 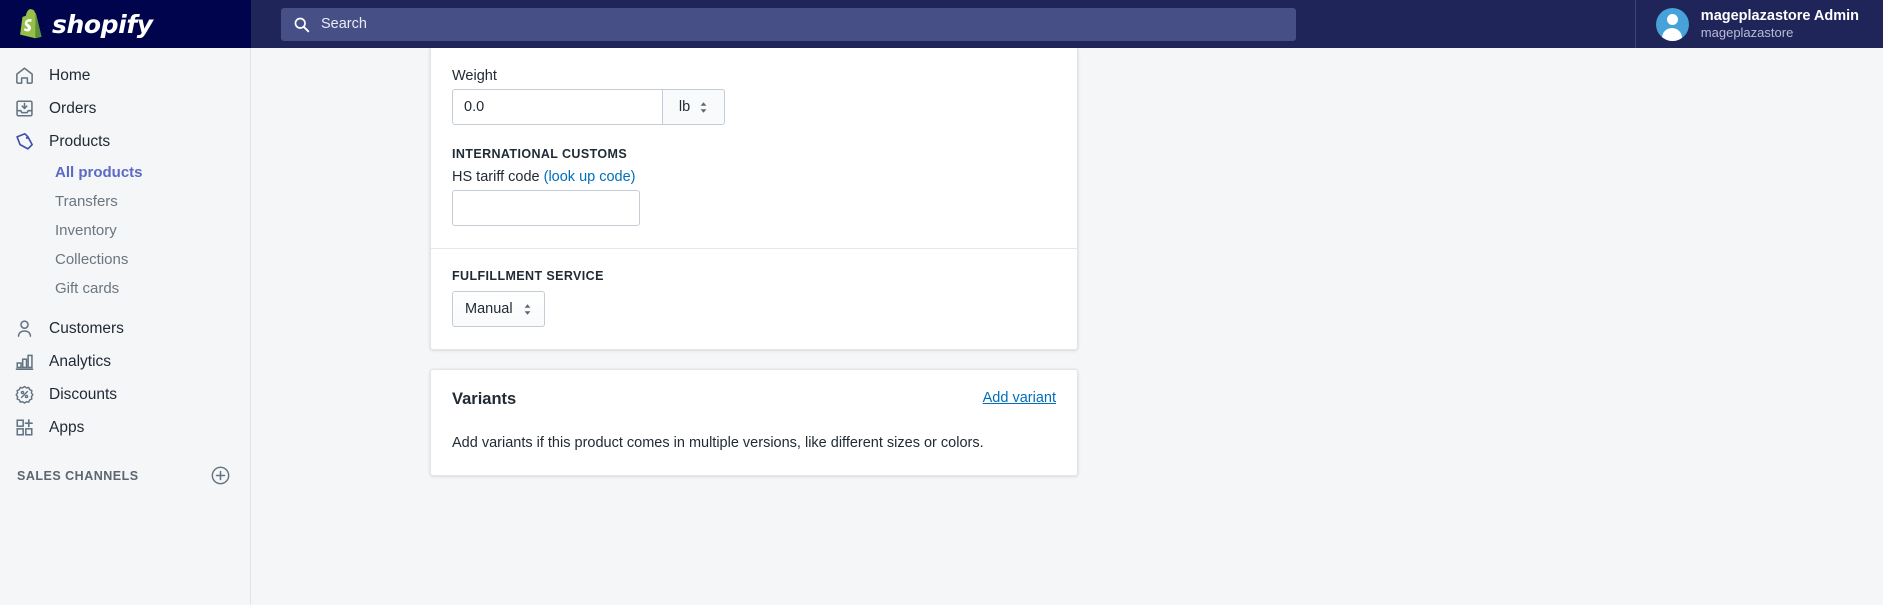 I want to click on user-store-name: mageplazastore, so click(x=1747, y=32).